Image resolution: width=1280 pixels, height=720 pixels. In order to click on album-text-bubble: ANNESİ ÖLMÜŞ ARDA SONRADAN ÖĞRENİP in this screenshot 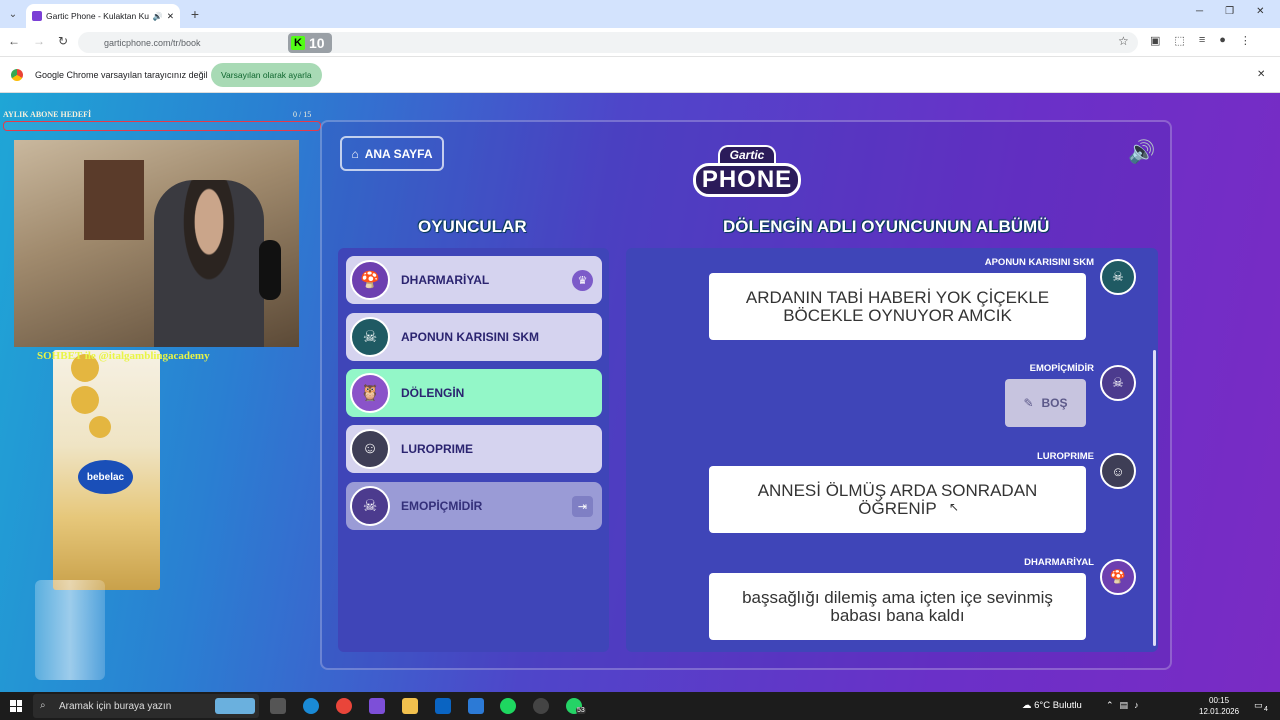, I will do `click(897, 499)`.